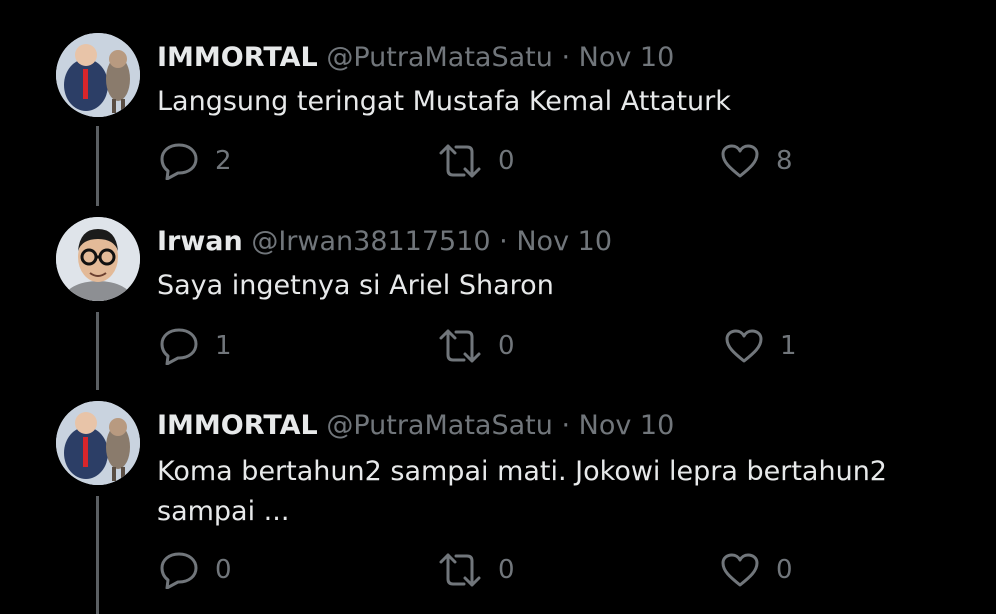 This screenshot has width=996, height=614. I want to click on tweet-text: Saya ingetnya si Ariel Sharon, so click(355, 285).